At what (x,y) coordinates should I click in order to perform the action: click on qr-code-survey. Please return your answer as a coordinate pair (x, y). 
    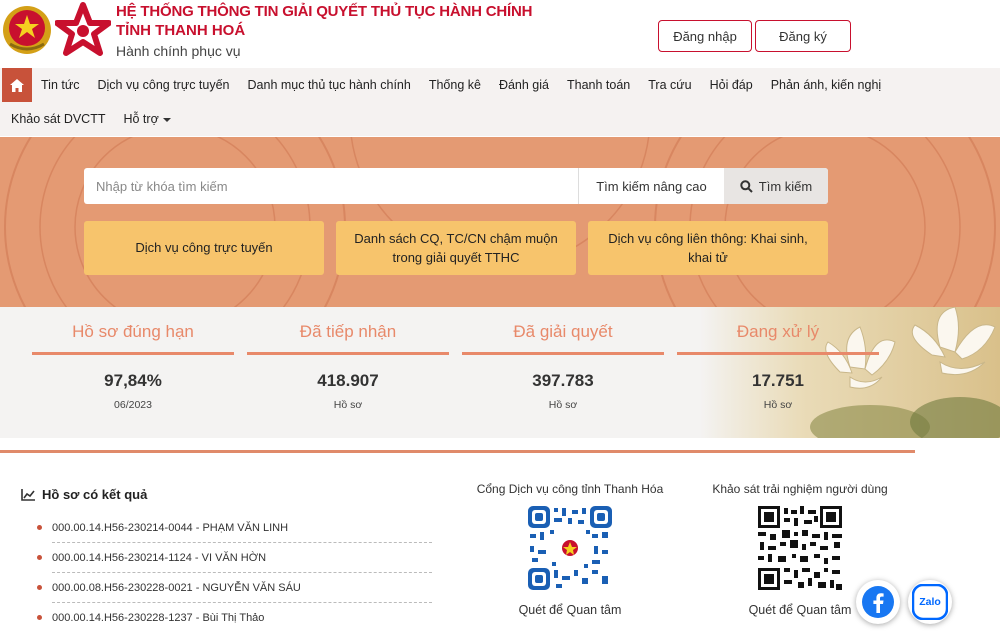
    Looking at the image, I should click on (800, 548).